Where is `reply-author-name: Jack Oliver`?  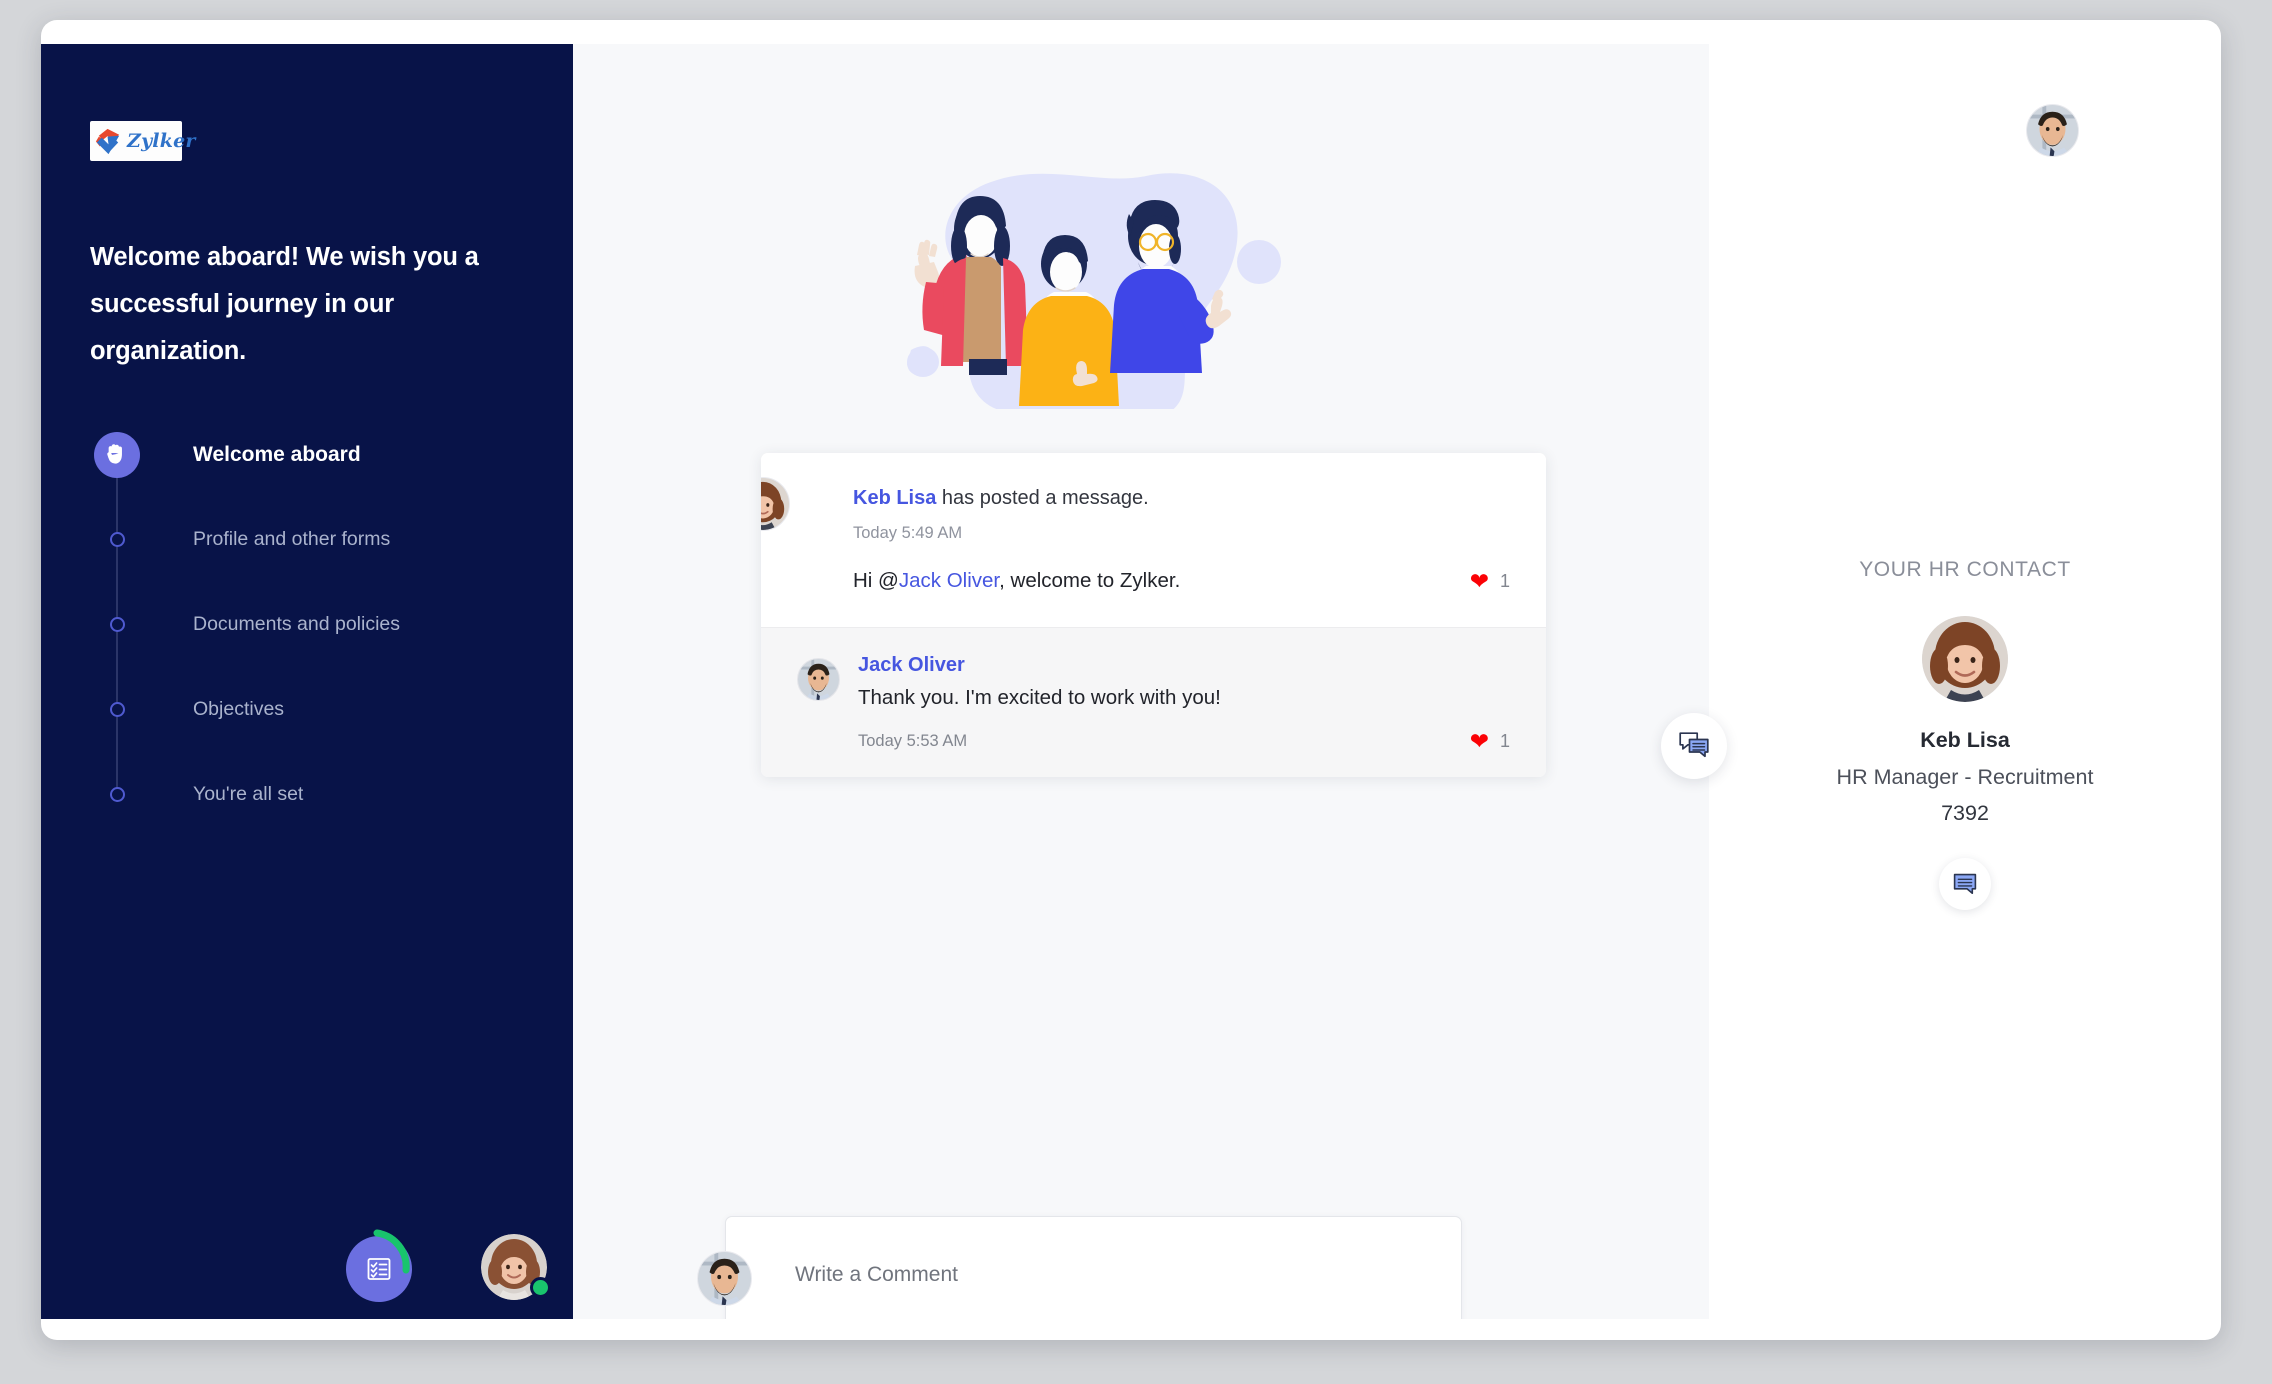
reply-author-name: Jack Oliver is located at coordinates (1184, 665).